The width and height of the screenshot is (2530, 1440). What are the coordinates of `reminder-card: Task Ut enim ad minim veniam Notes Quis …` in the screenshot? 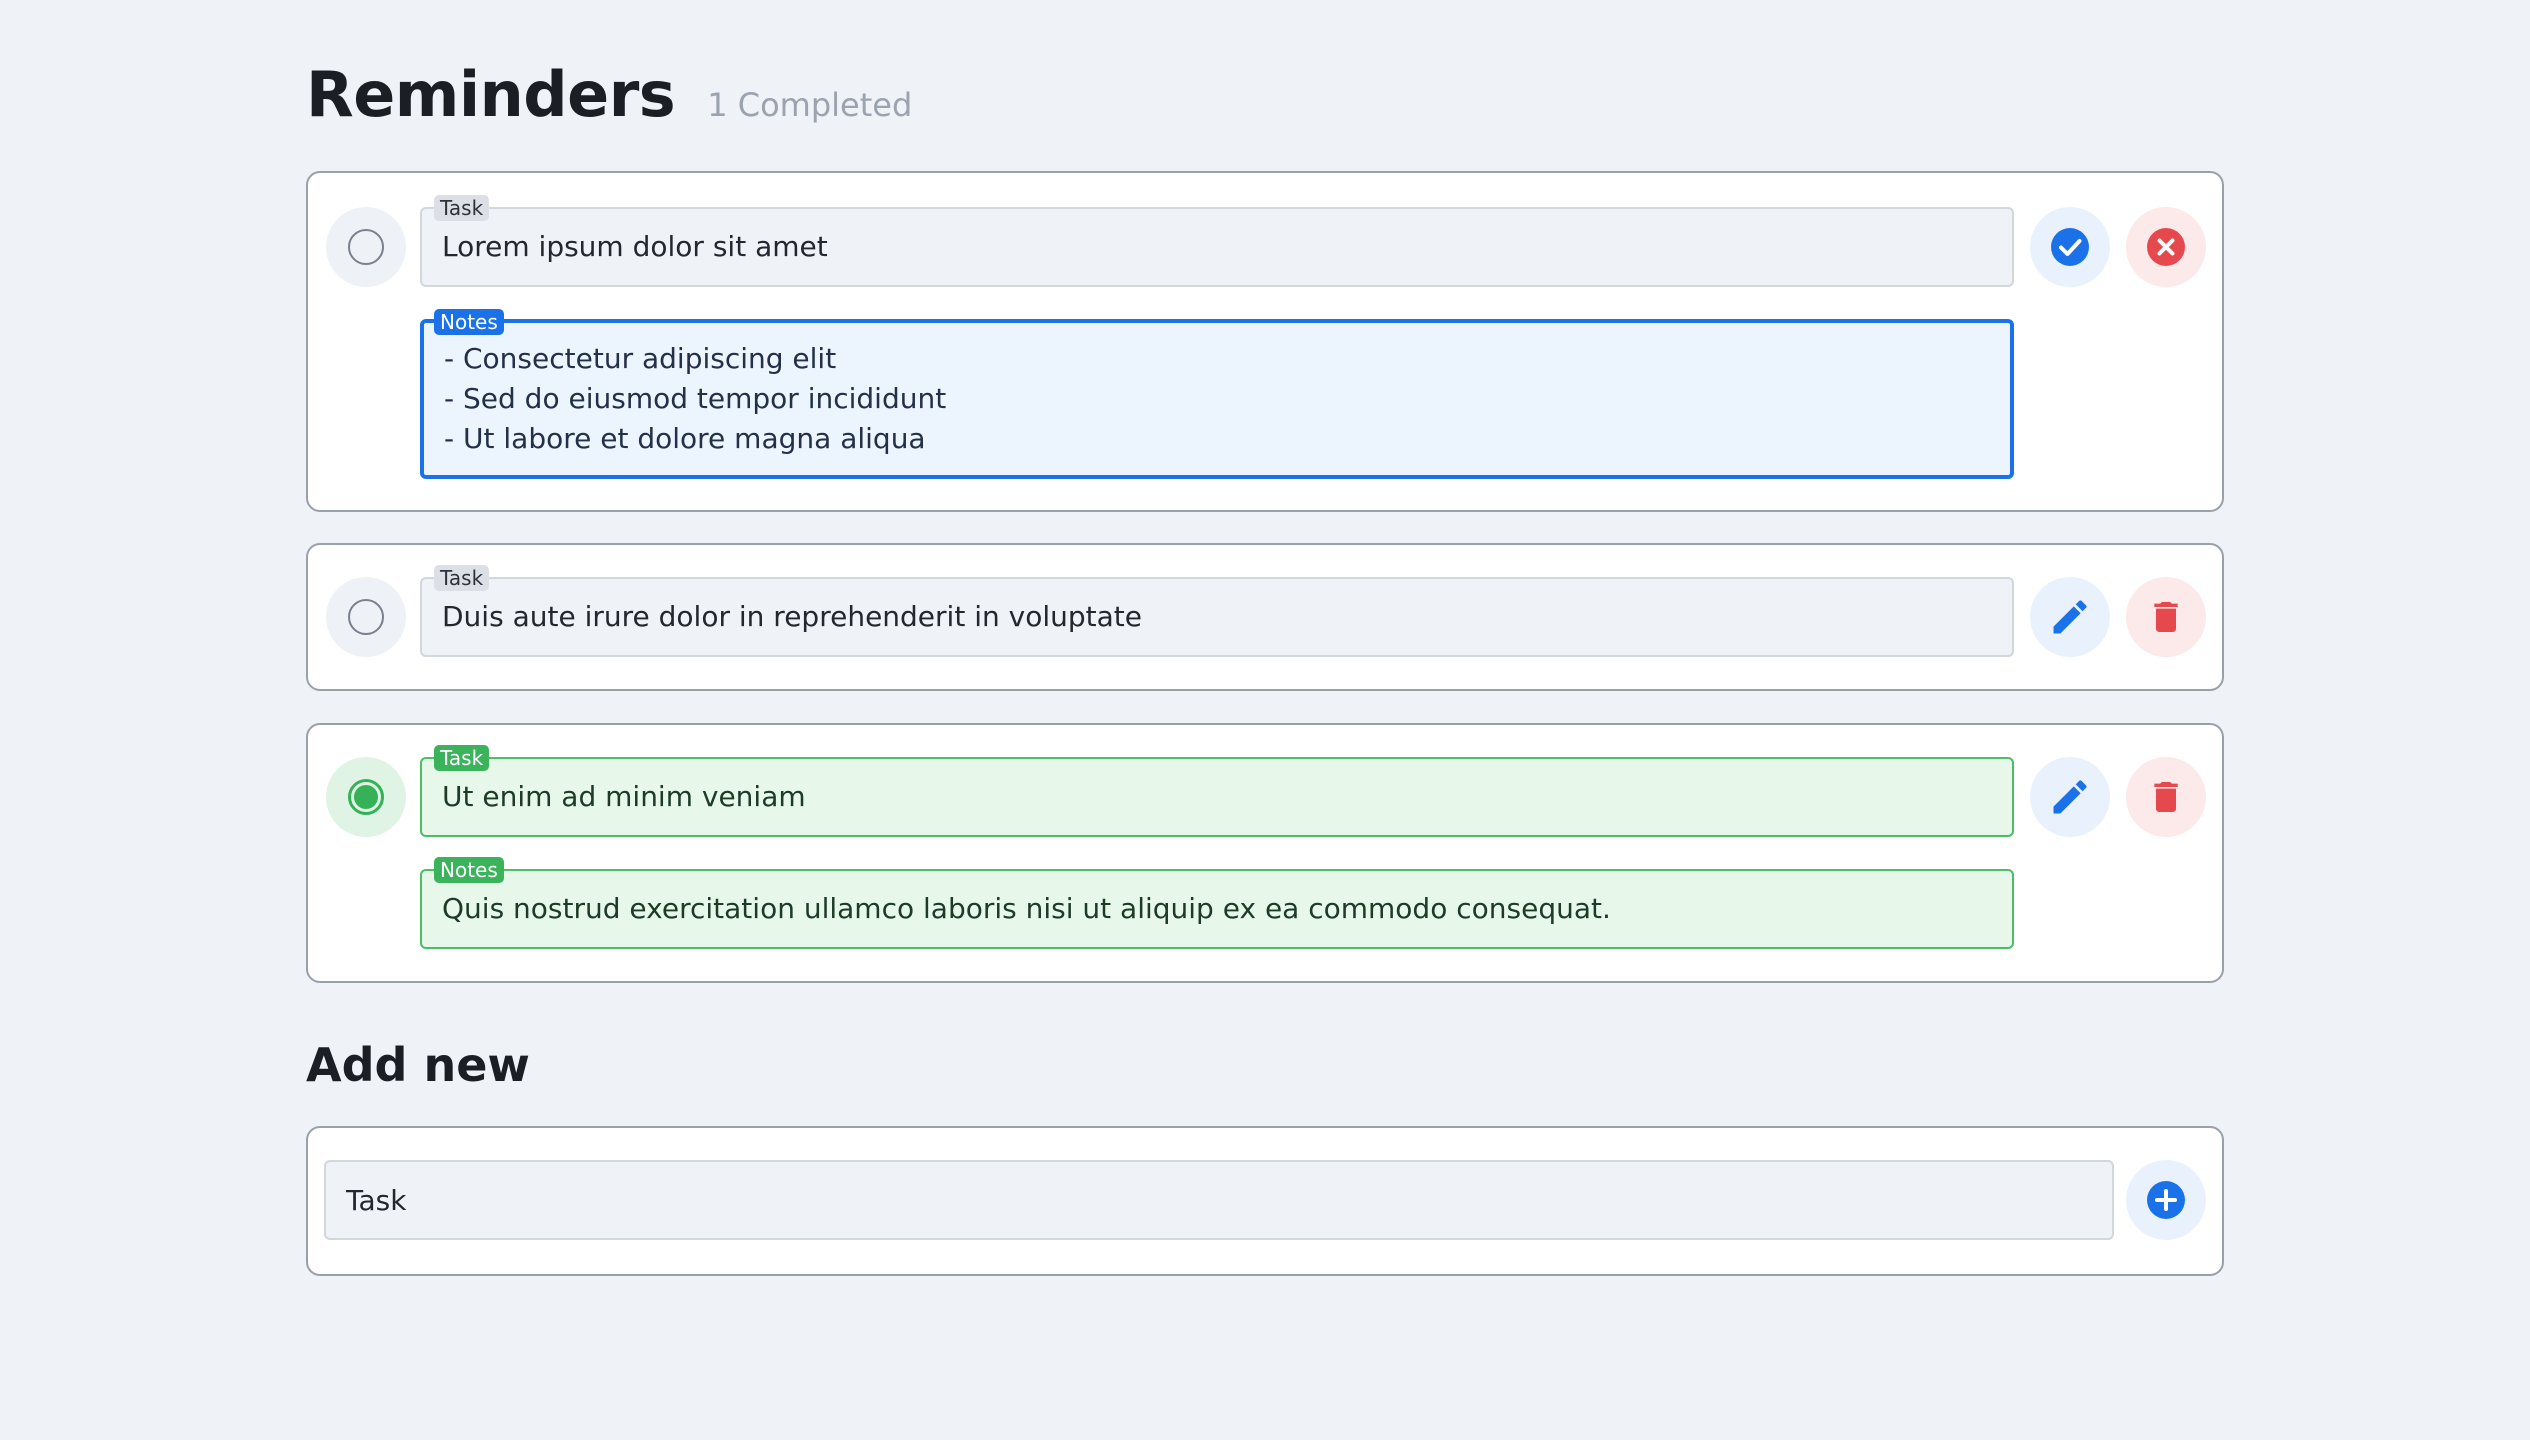 It's located at (1265, 853).